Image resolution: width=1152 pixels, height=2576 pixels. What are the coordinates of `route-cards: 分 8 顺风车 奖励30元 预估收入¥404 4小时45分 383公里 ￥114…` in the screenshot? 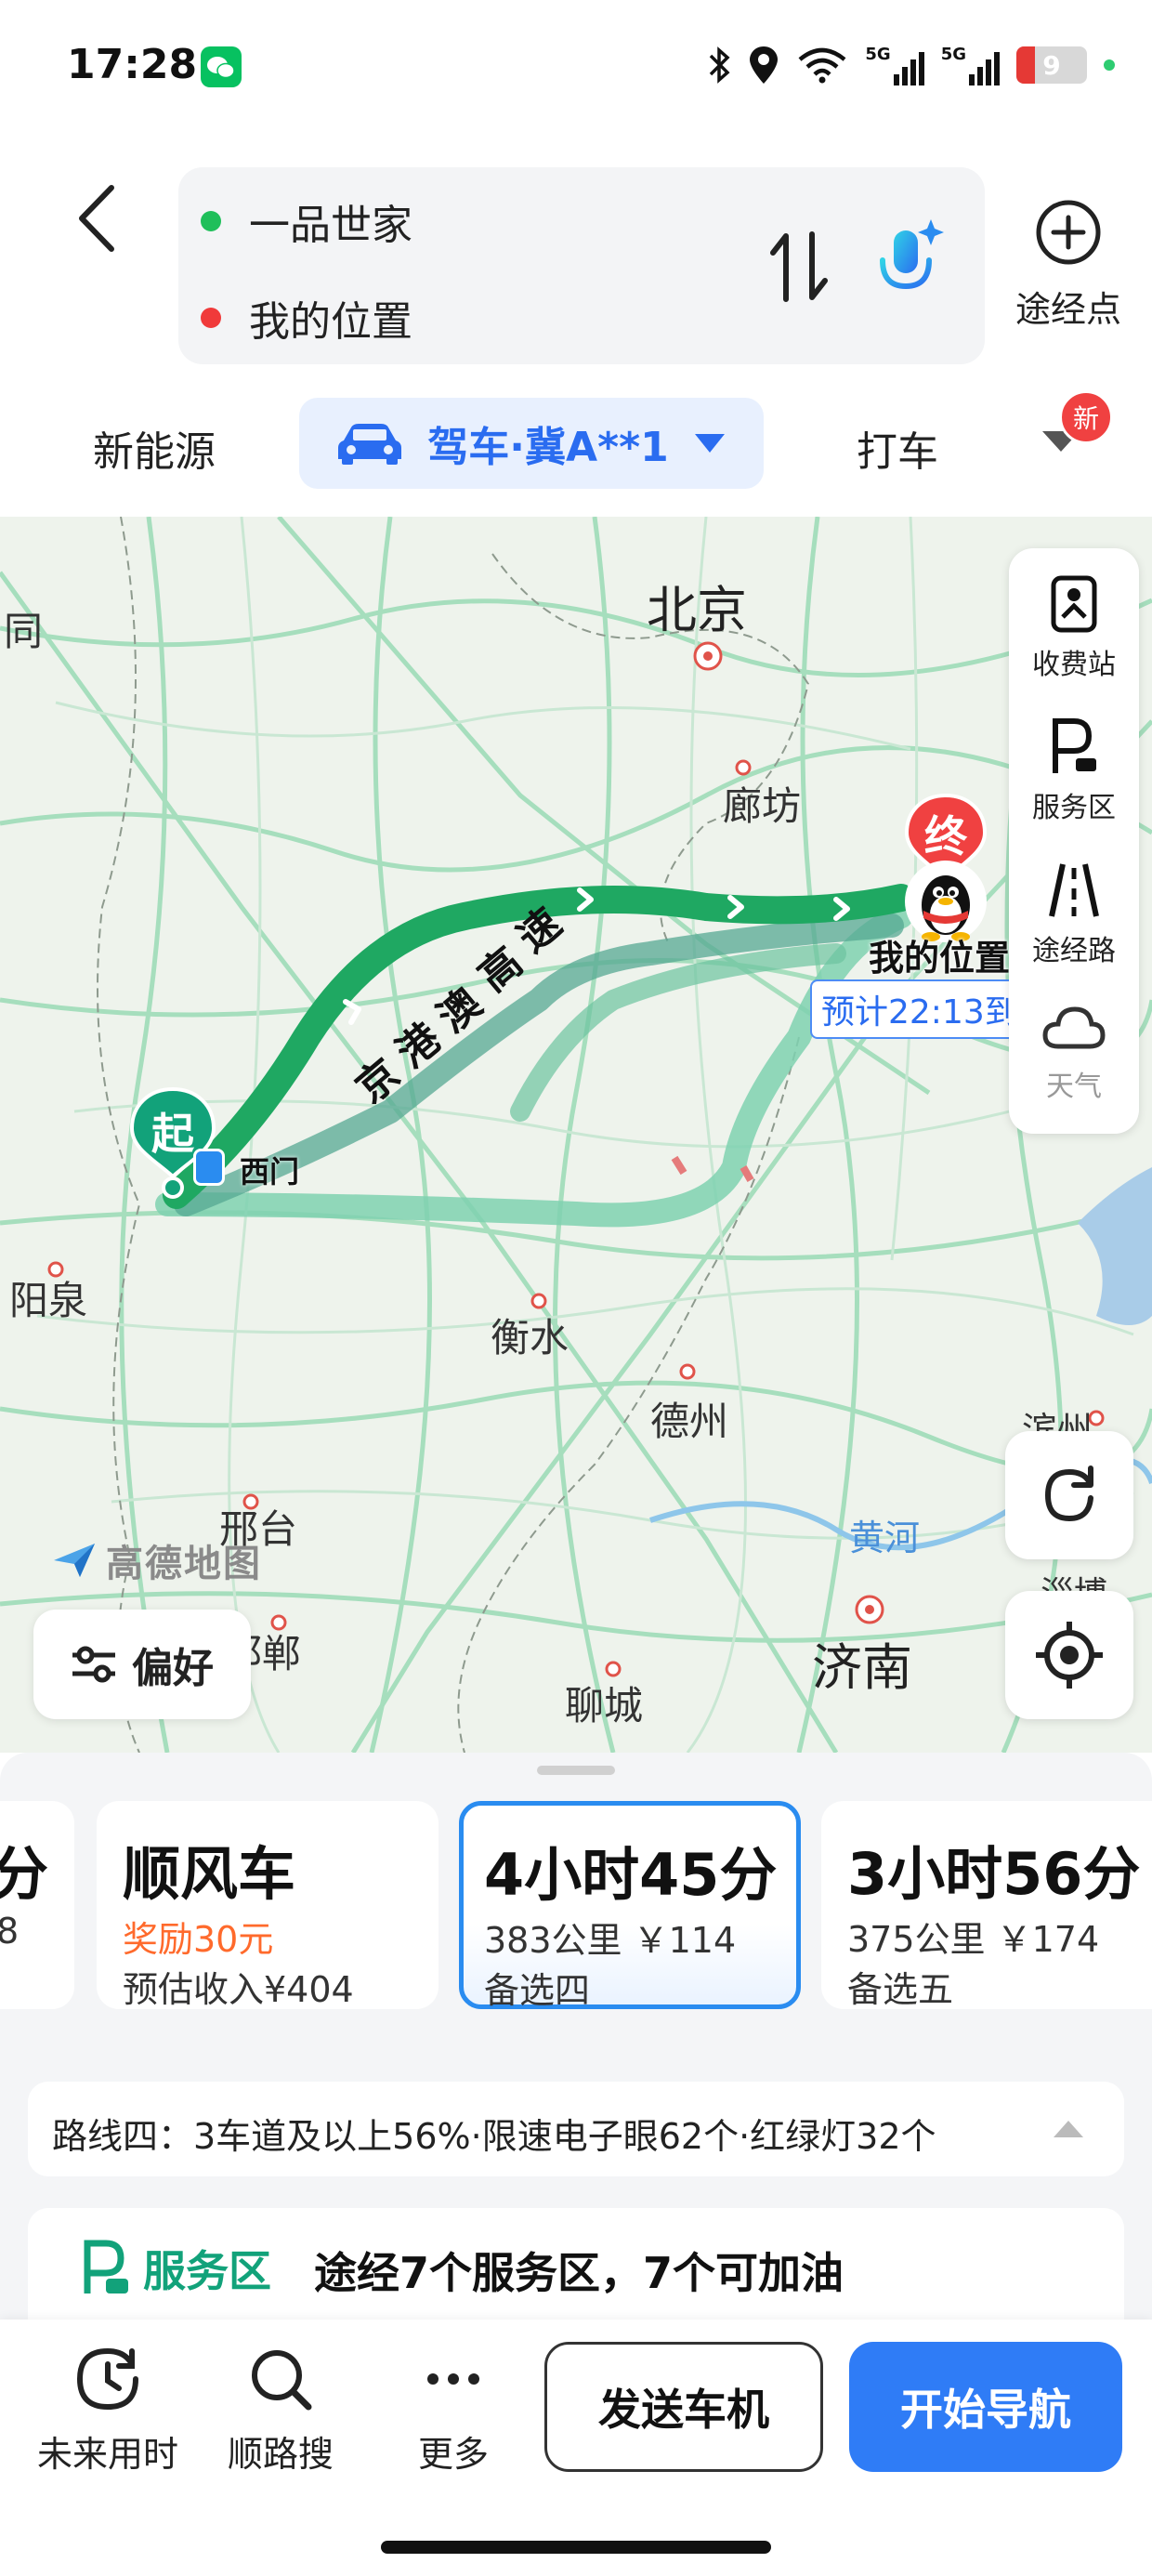 It's located at (576, 1906).